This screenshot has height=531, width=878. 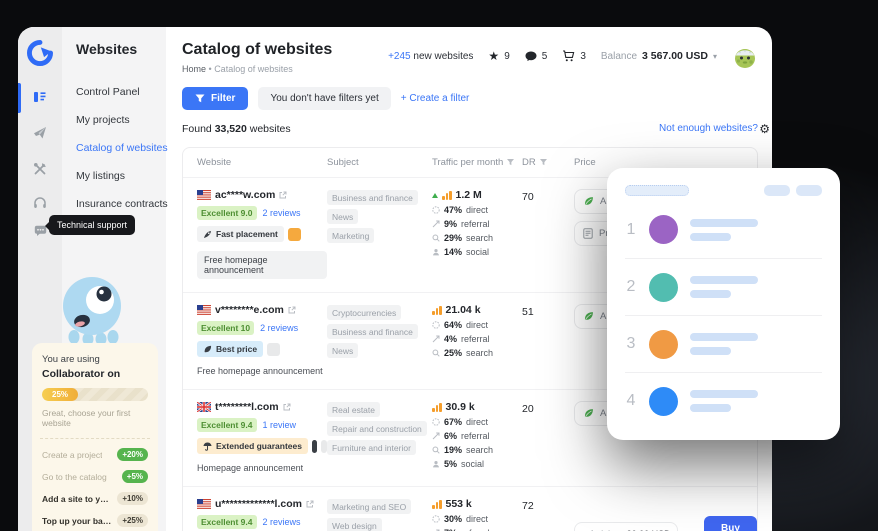 I want to click on subject-tag: Business and finance, so click(x=372, y=331).